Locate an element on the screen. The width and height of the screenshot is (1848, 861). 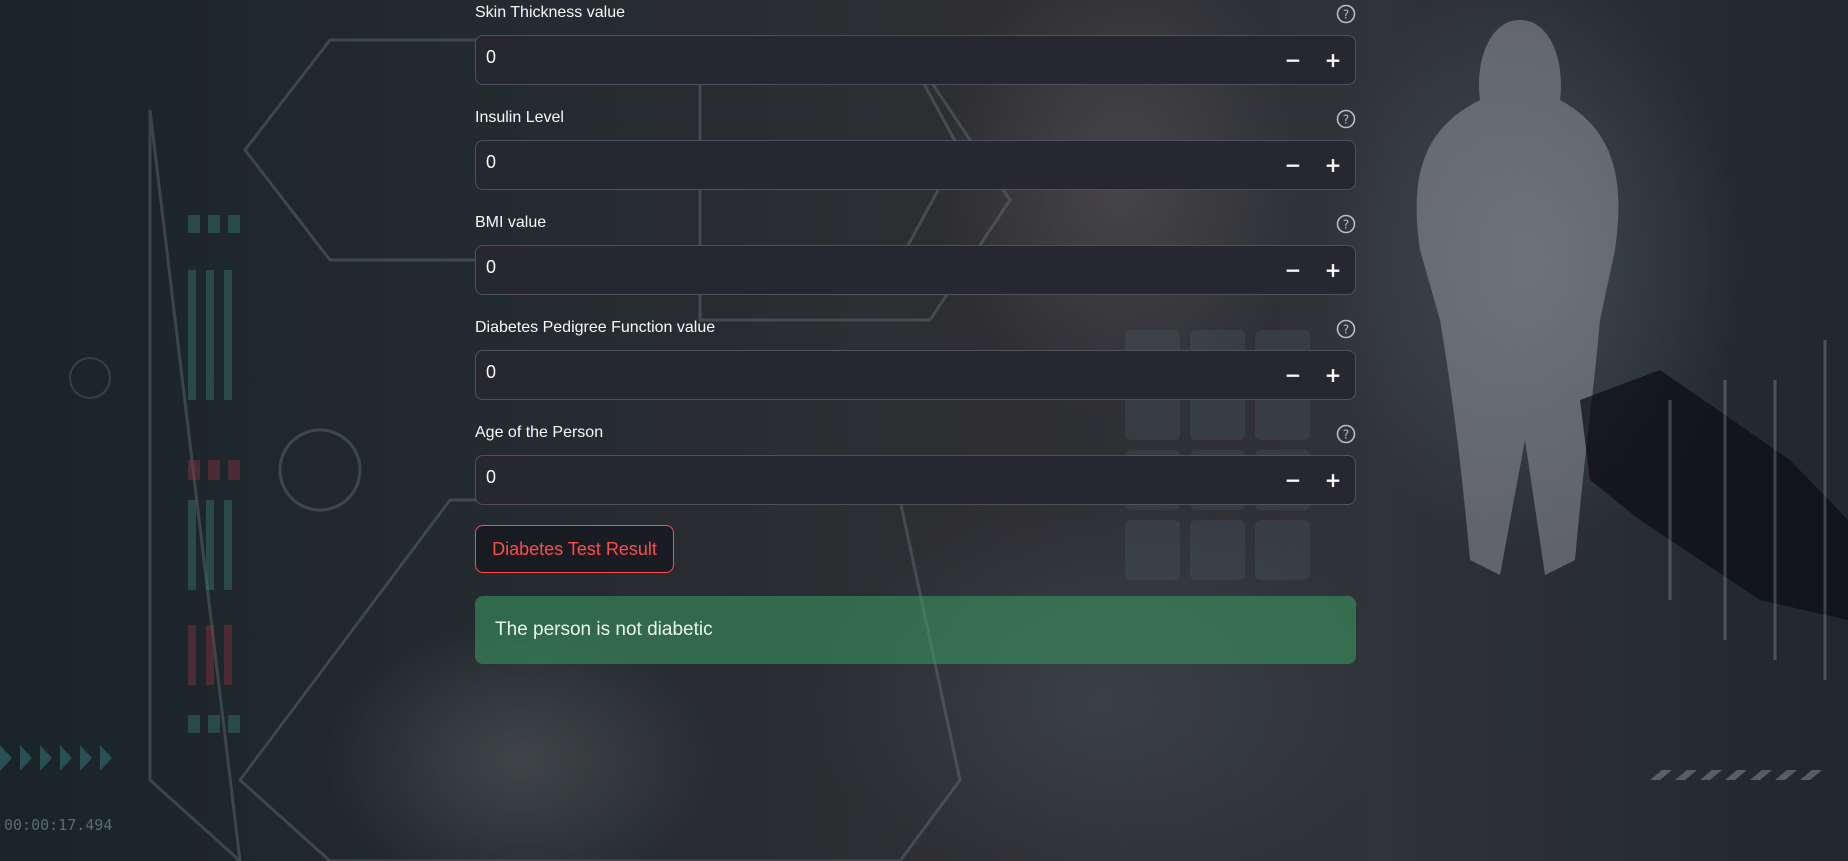
pedigree-label-row: Diabetes Pedigree Function value ? is located at coordinates (915, 328).